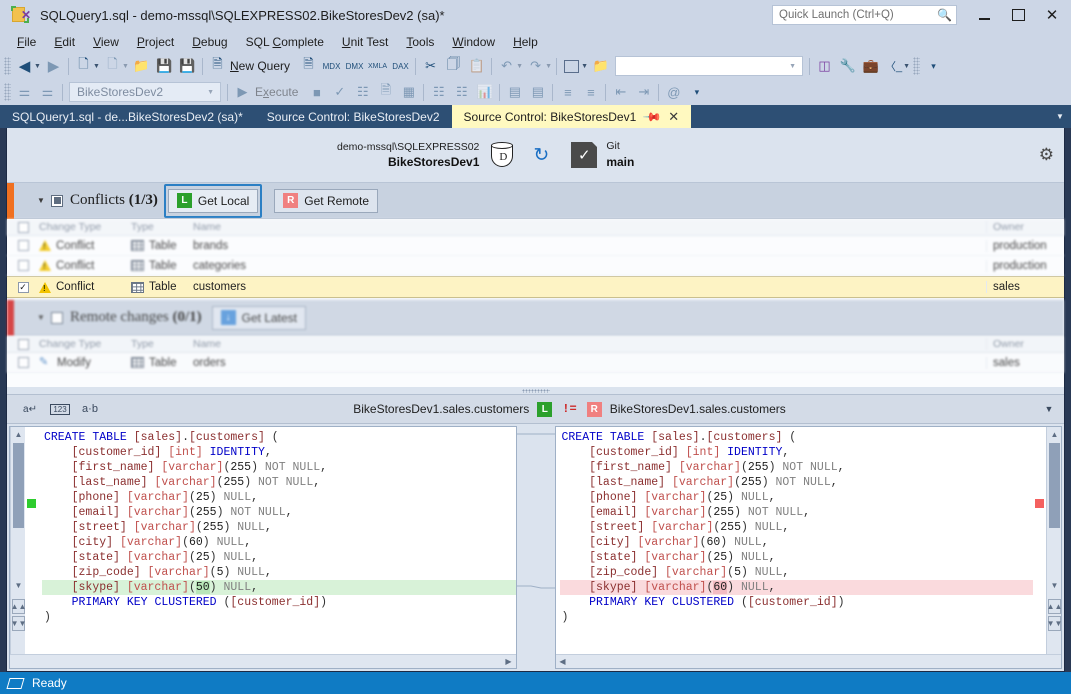  I want to click on menu-project: Project, so click(155, 42).